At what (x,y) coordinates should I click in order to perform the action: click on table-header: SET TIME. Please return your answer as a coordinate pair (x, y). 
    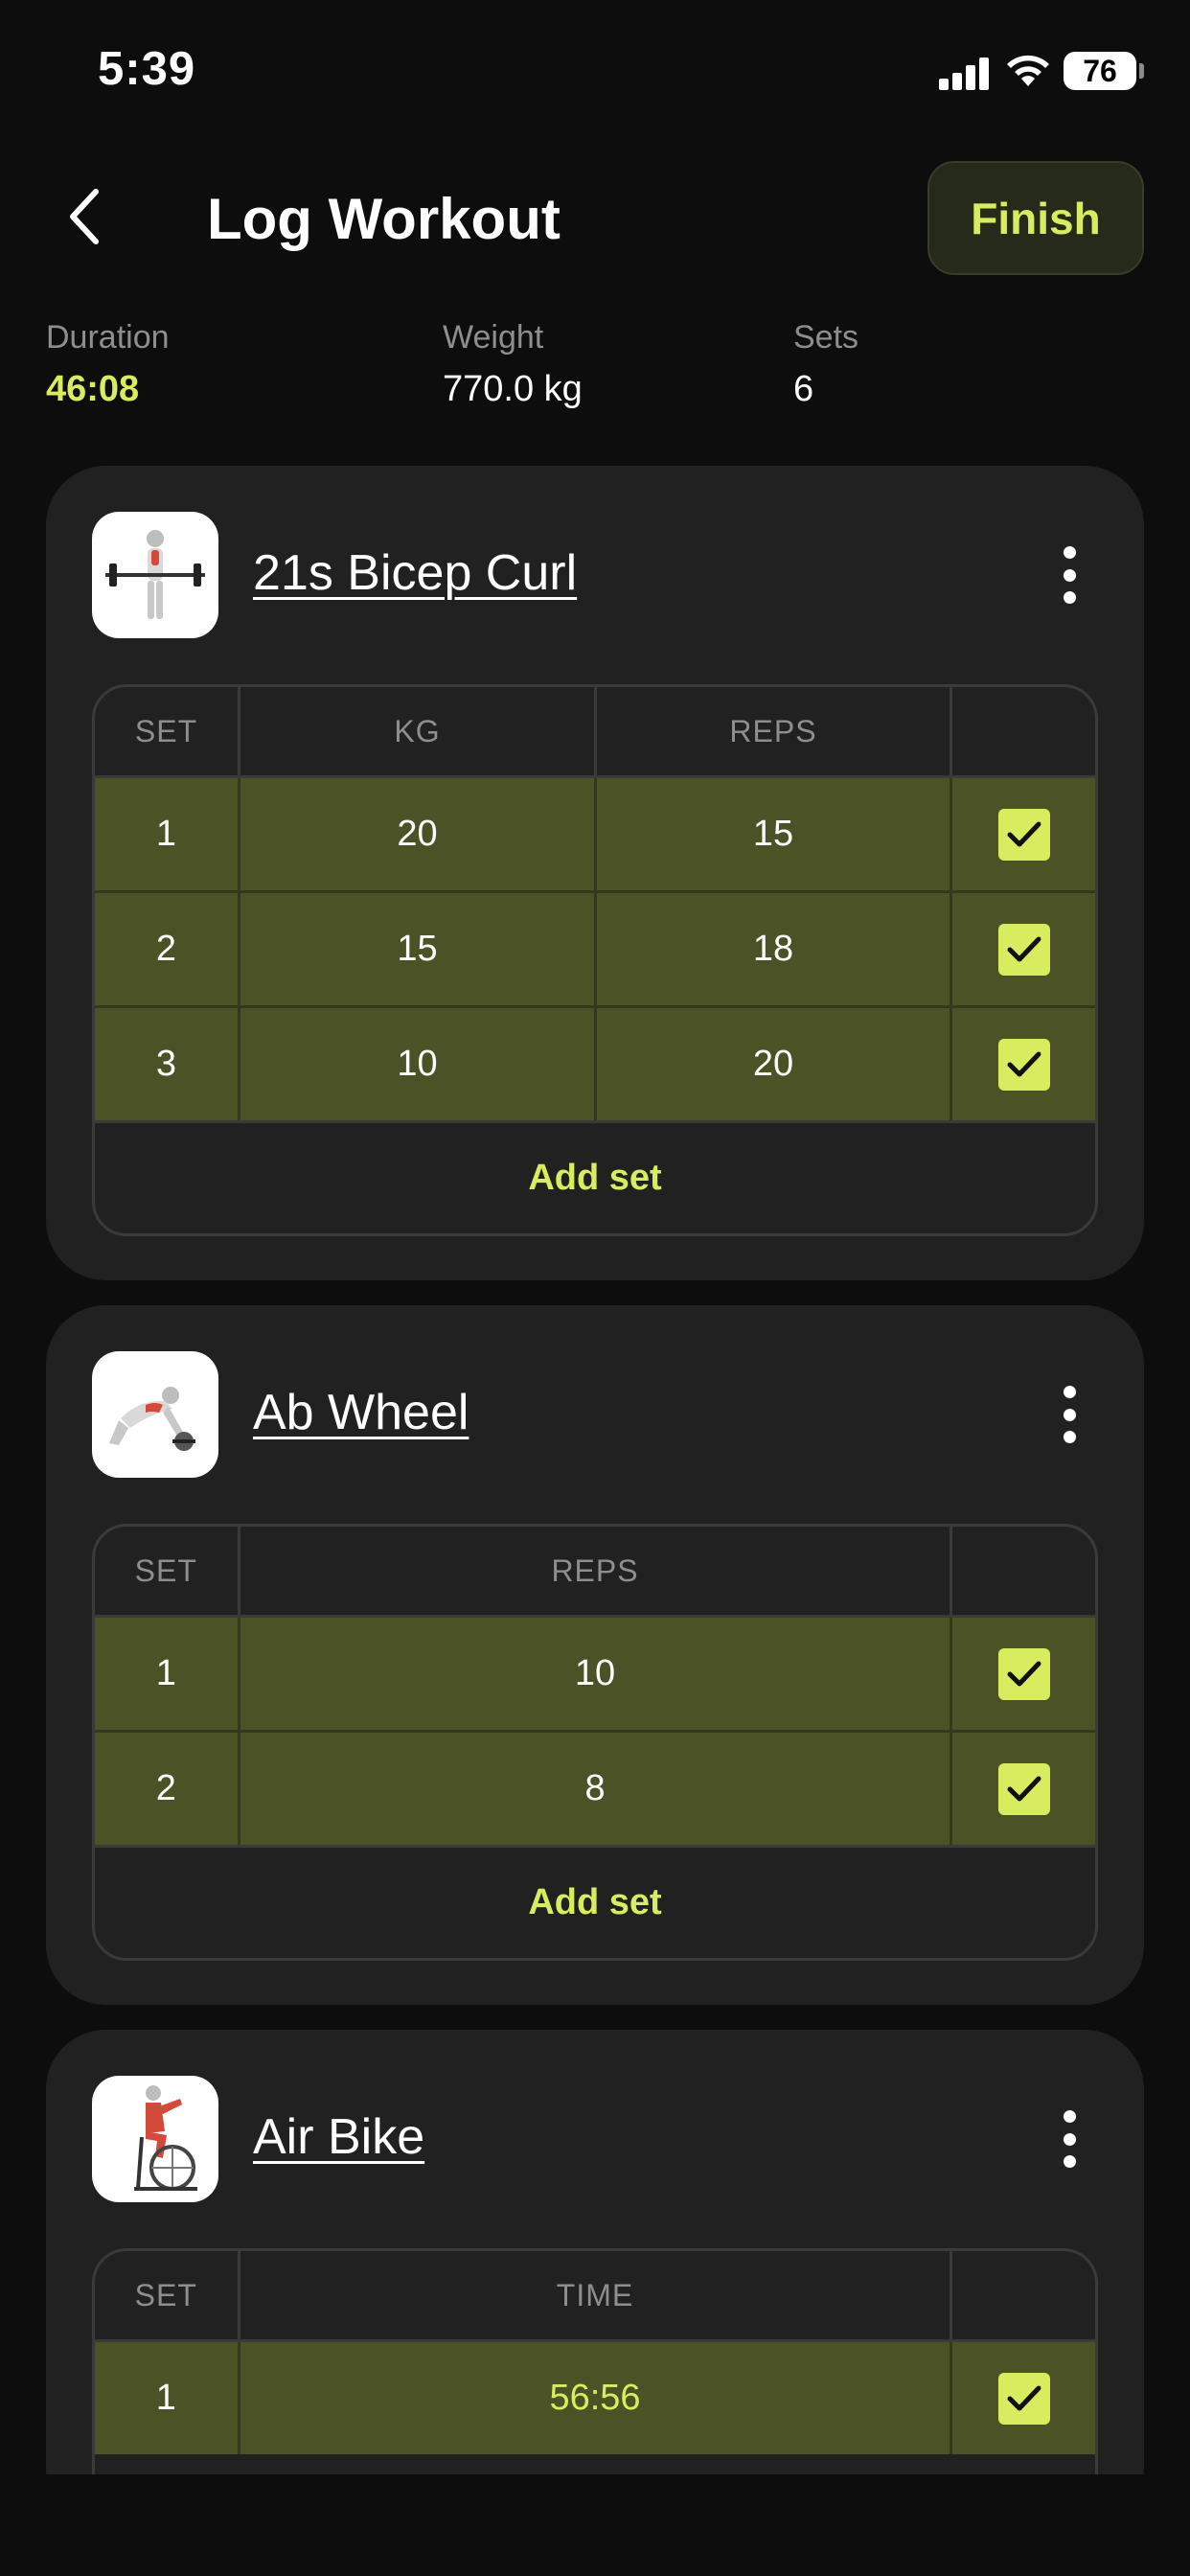
    Looking at the image, I should click on (595, 2295).